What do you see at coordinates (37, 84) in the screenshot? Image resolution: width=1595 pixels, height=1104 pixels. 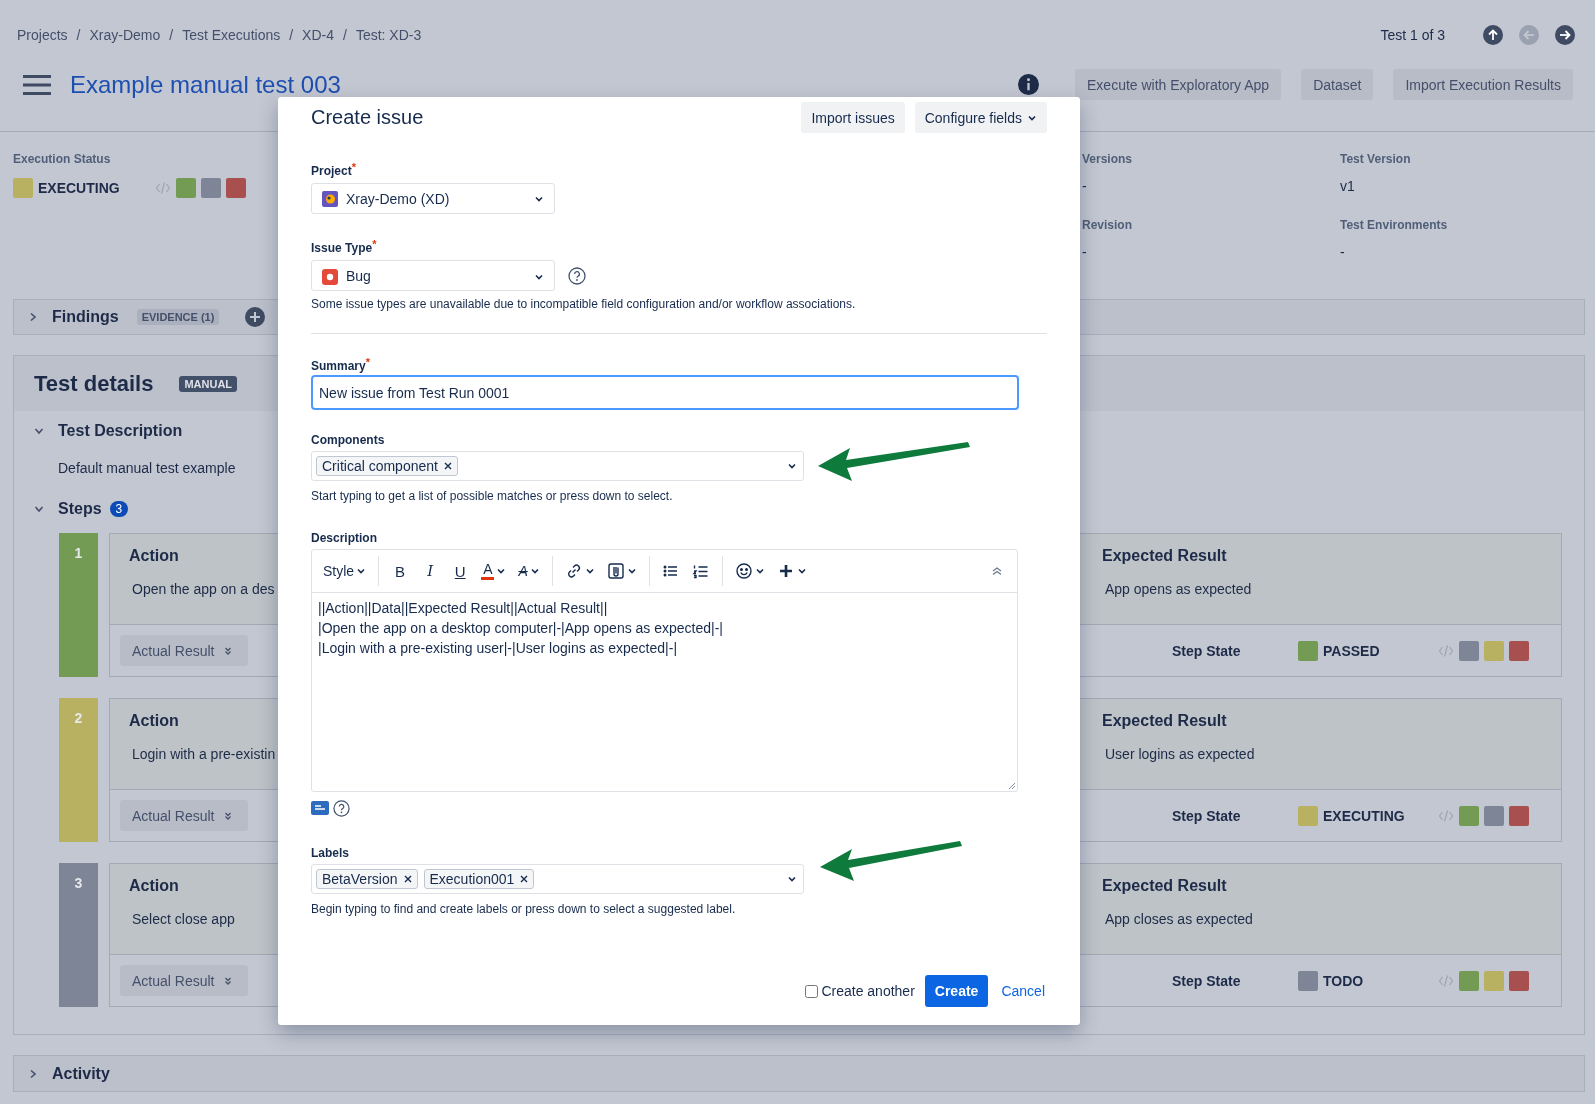 I see `menu-icon` at bounding box center [37, 84].